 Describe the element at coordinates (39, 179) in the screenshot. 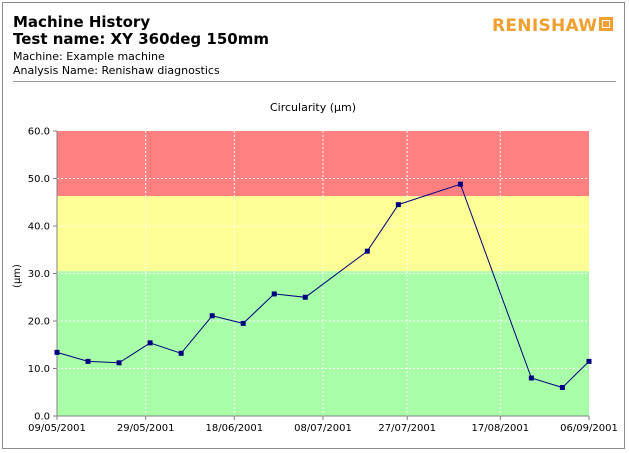

I see `y-tick-label: 50.0` at that location.